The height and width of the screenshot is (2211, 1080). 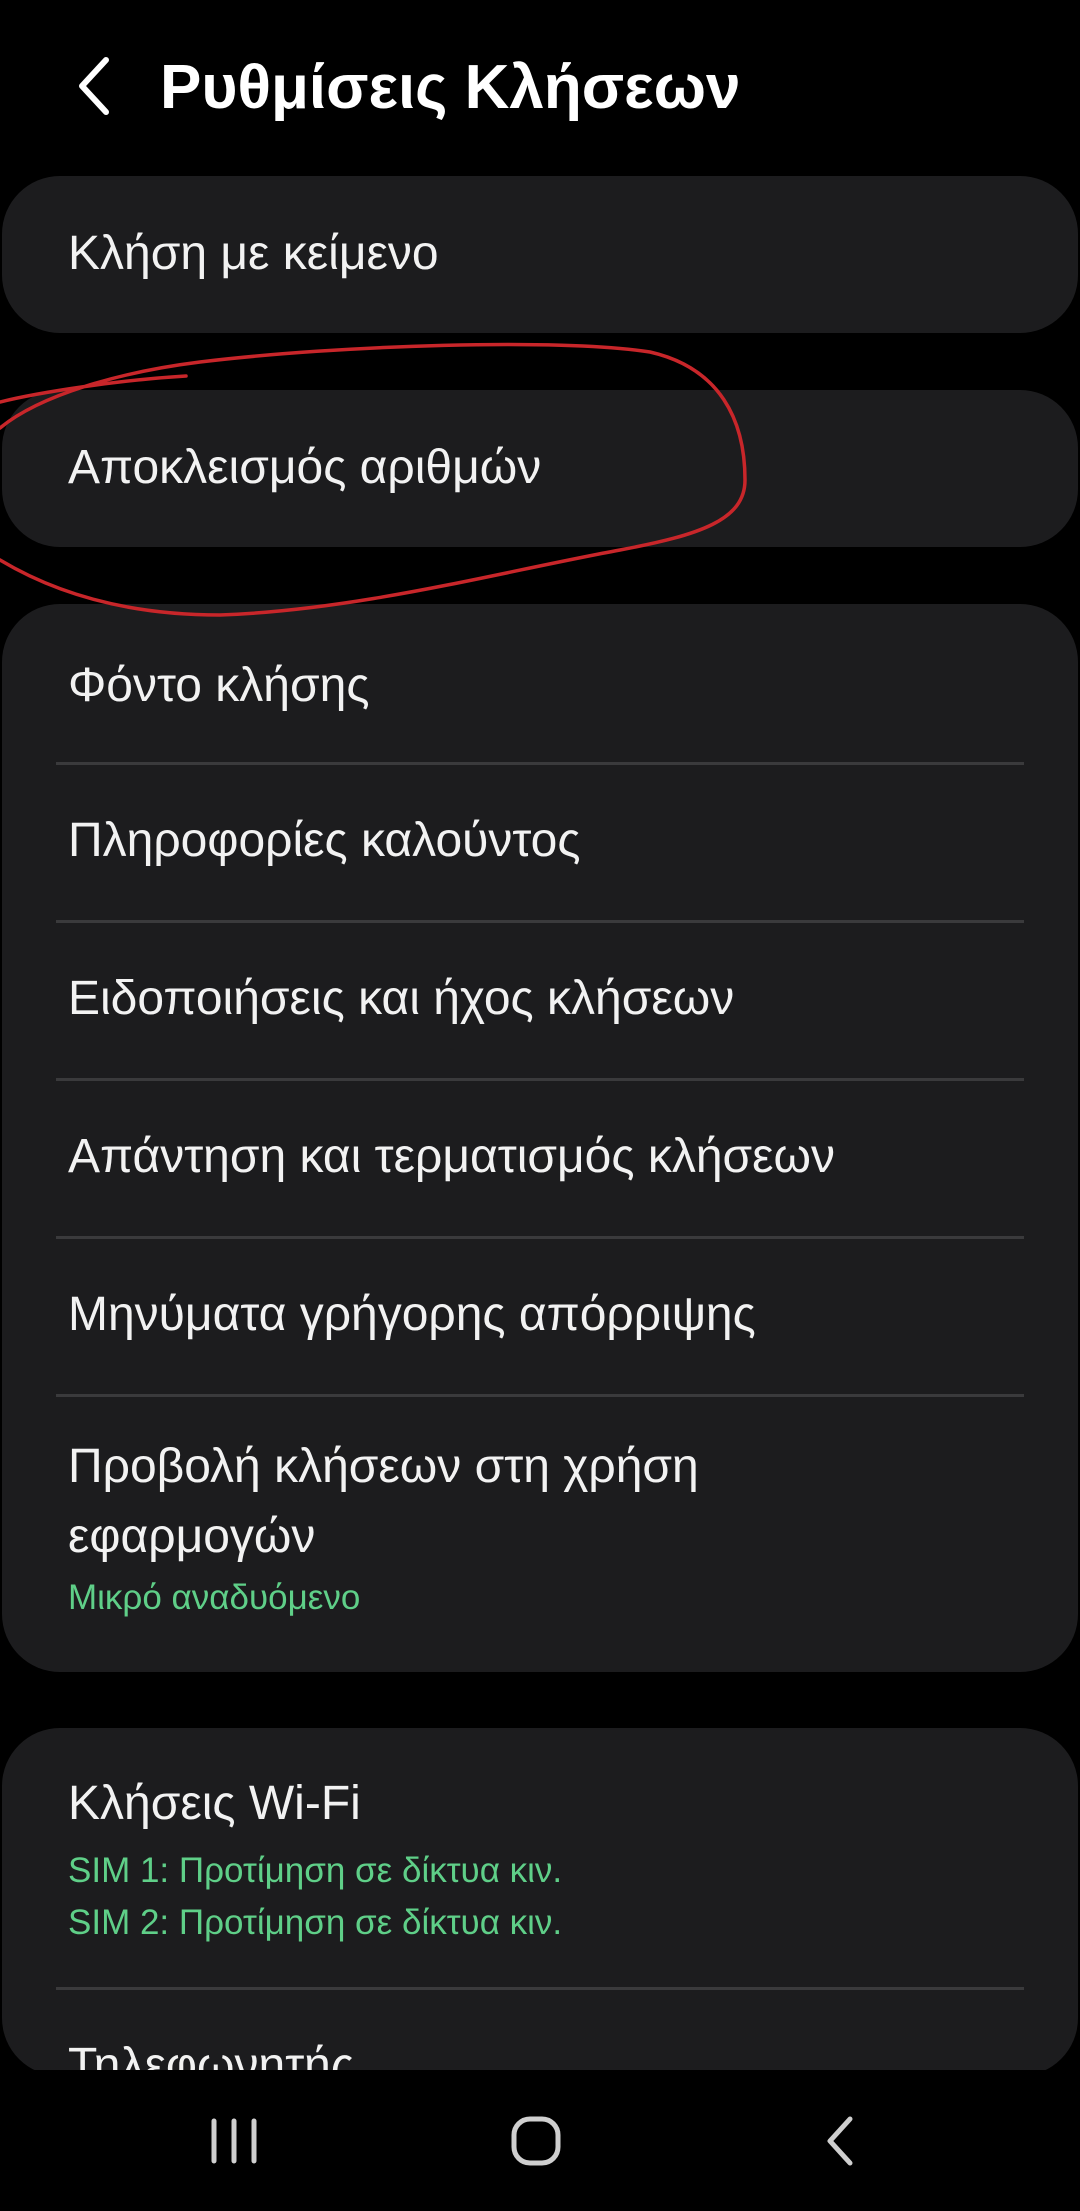 I want to click on card-block-numbers: Αποκλεισμός αριθμών, so click(x=540, y=468).